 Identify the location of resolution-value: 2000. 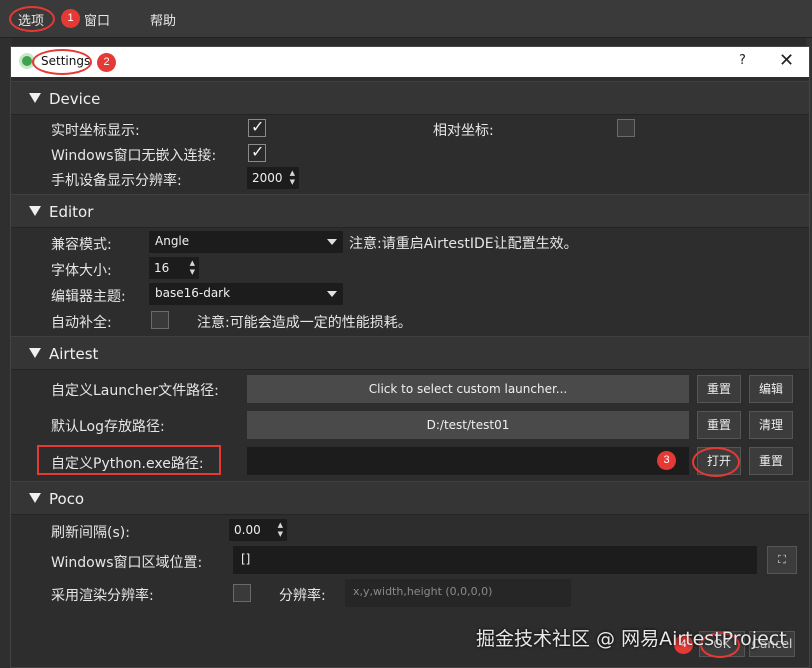
(267, 178).